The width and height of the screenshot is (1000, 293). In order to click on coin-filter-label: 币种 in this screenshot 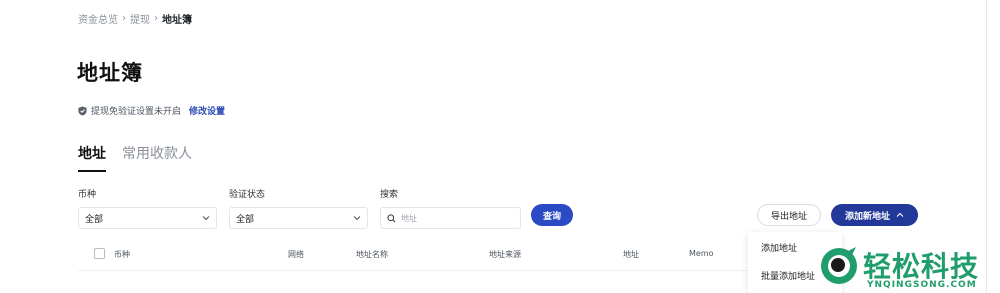, I will do `click(87, 195)`.